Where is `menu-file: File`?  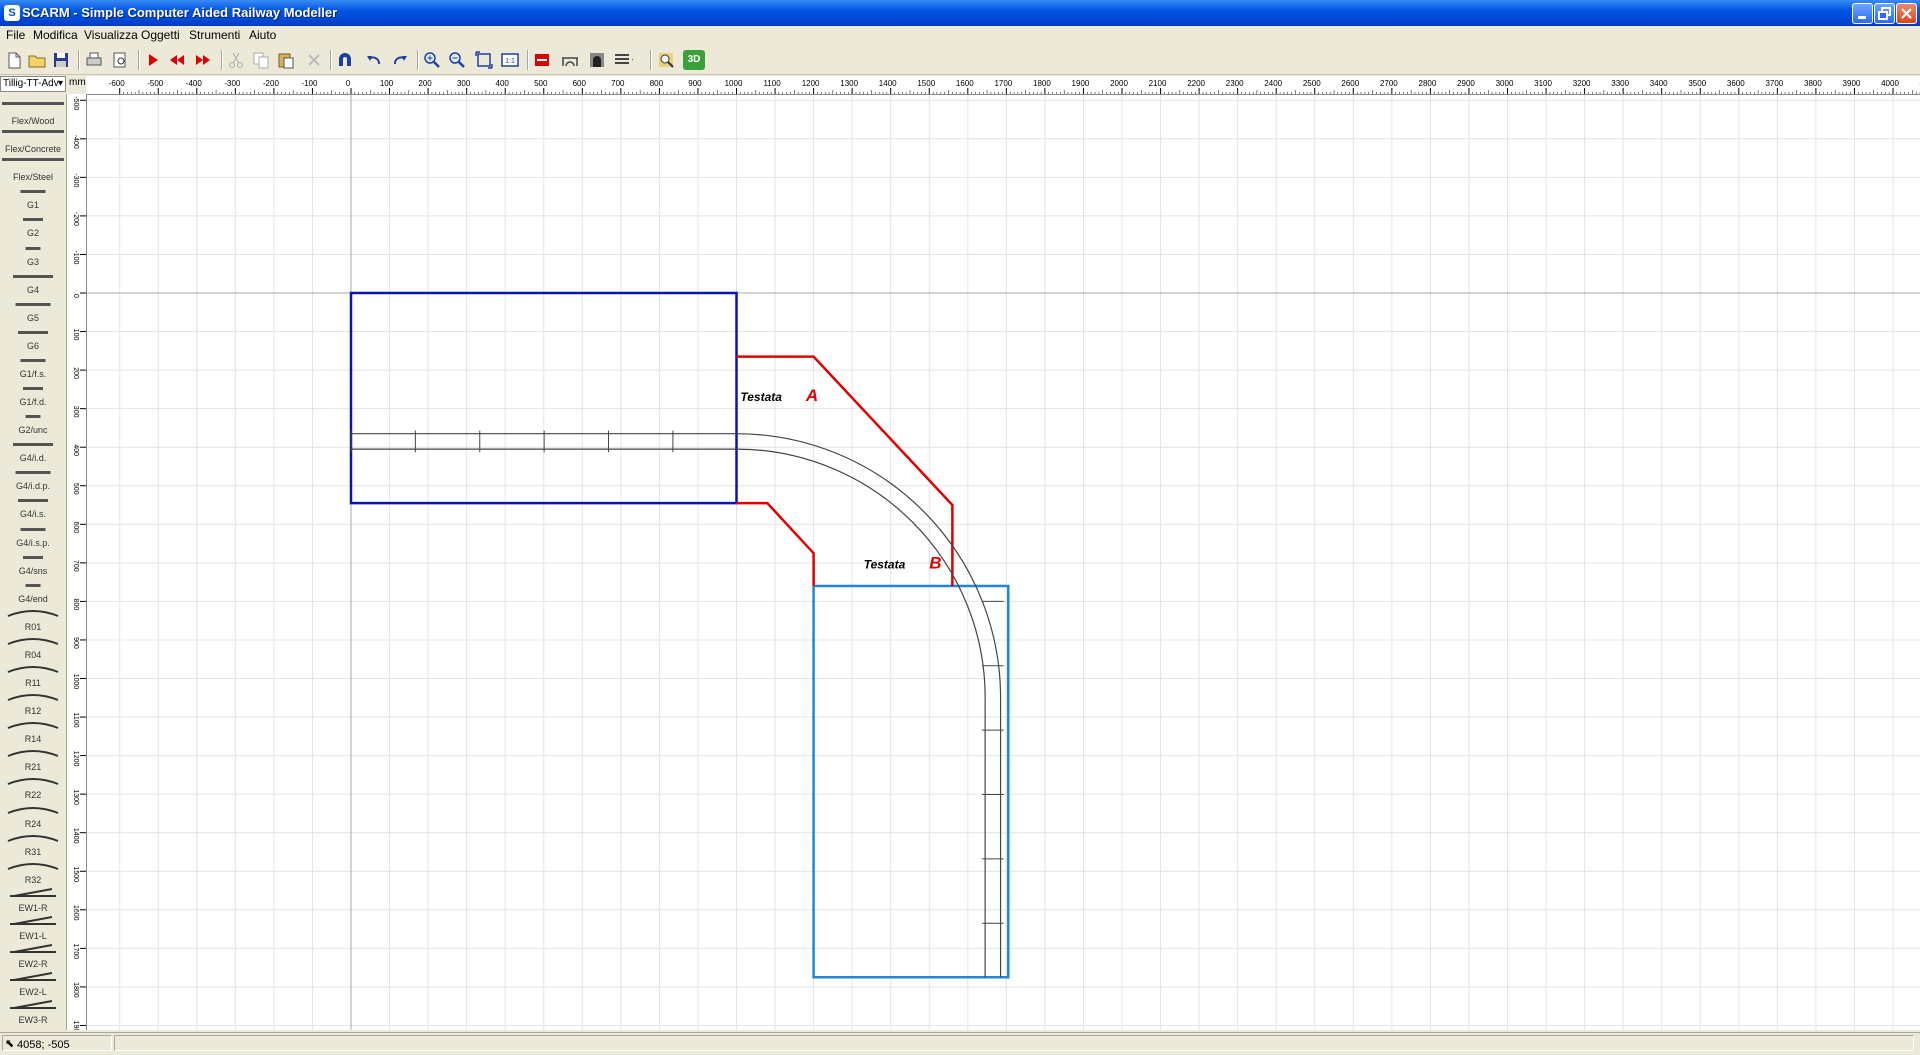 menu-file: File is located at coordinates (15, 35).